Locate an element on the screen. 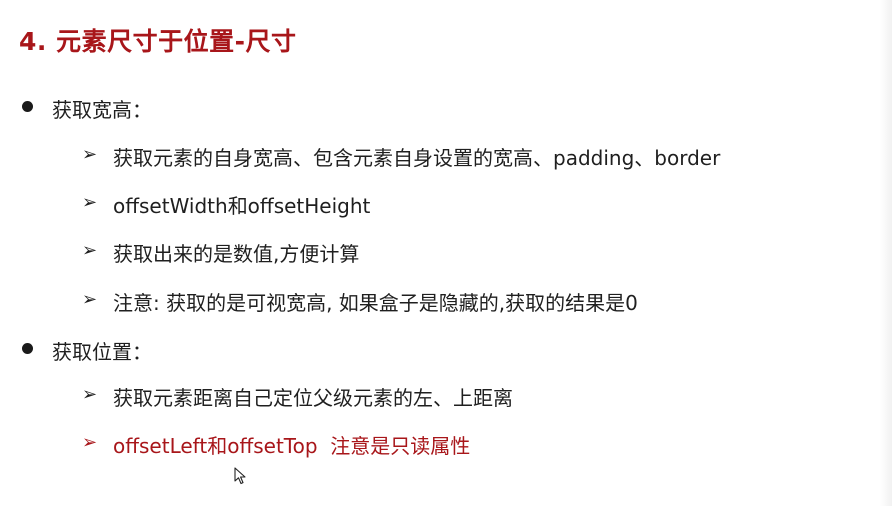  section-heading-size: 获取宽高： is located at coordinates (102, 110).